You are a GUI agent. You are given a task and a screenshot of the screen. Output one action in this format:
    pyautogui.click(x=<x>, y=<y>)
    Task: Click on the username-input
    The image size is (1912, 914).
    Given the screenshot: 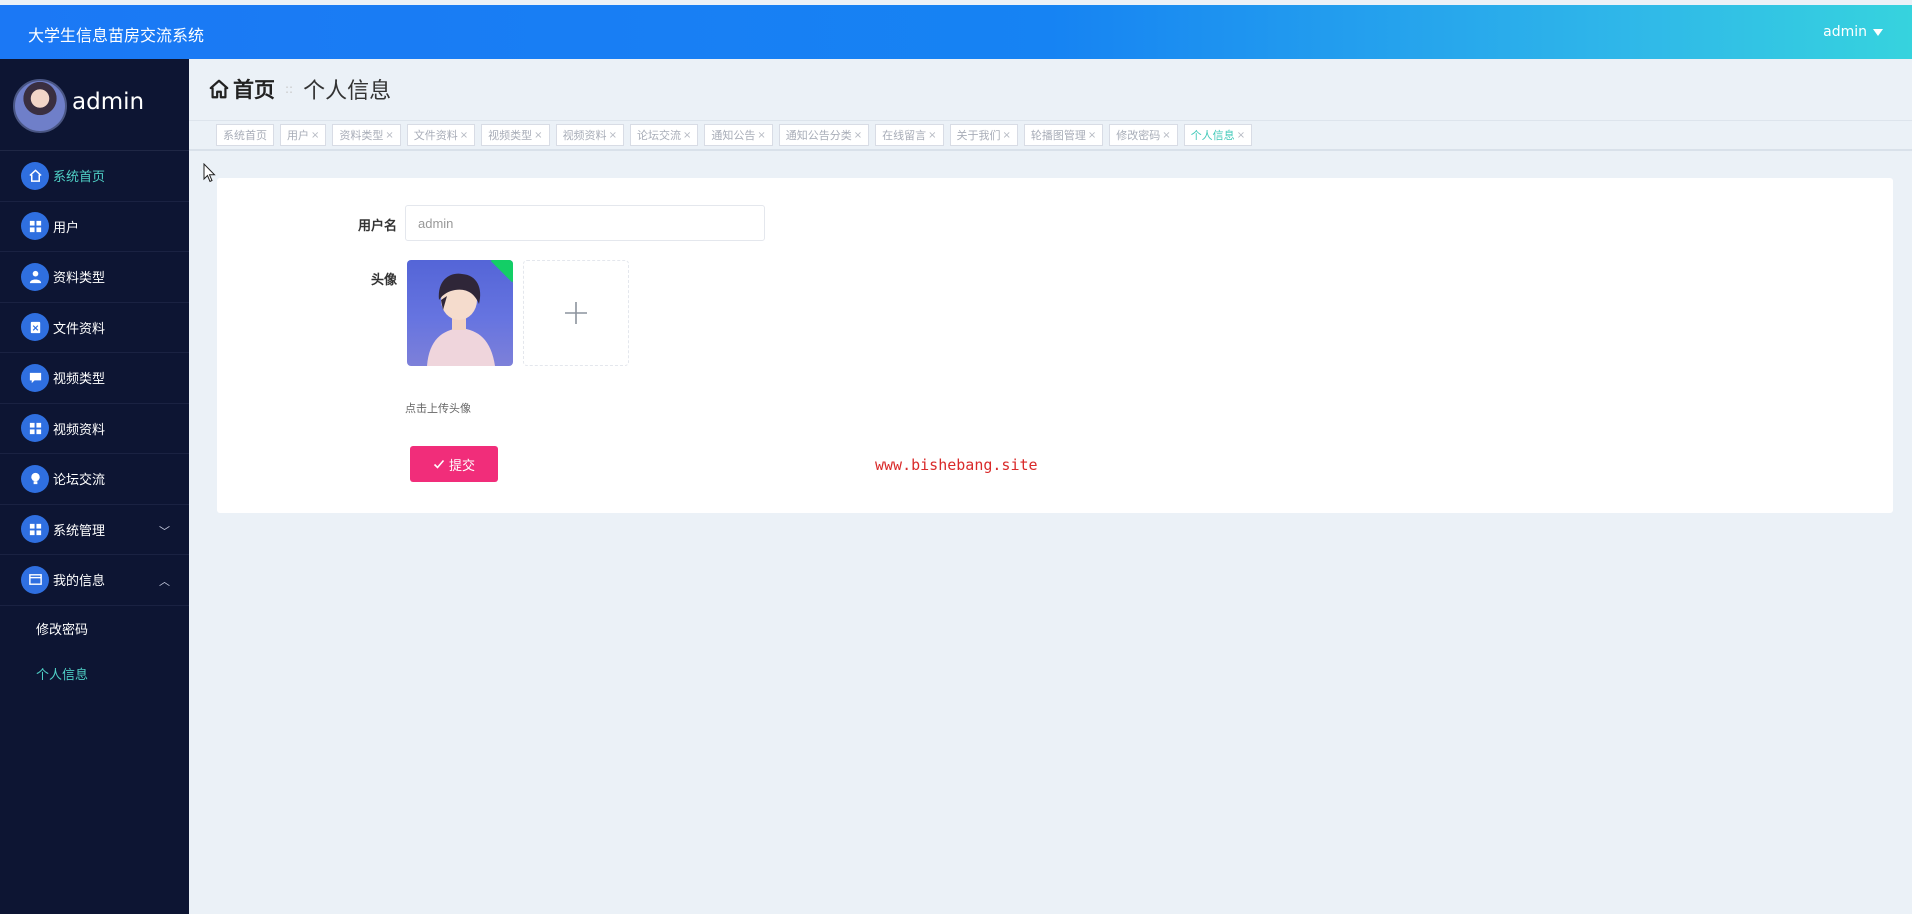 What is the action you would take?
    pyautogui.click(x=585, y=223)
    